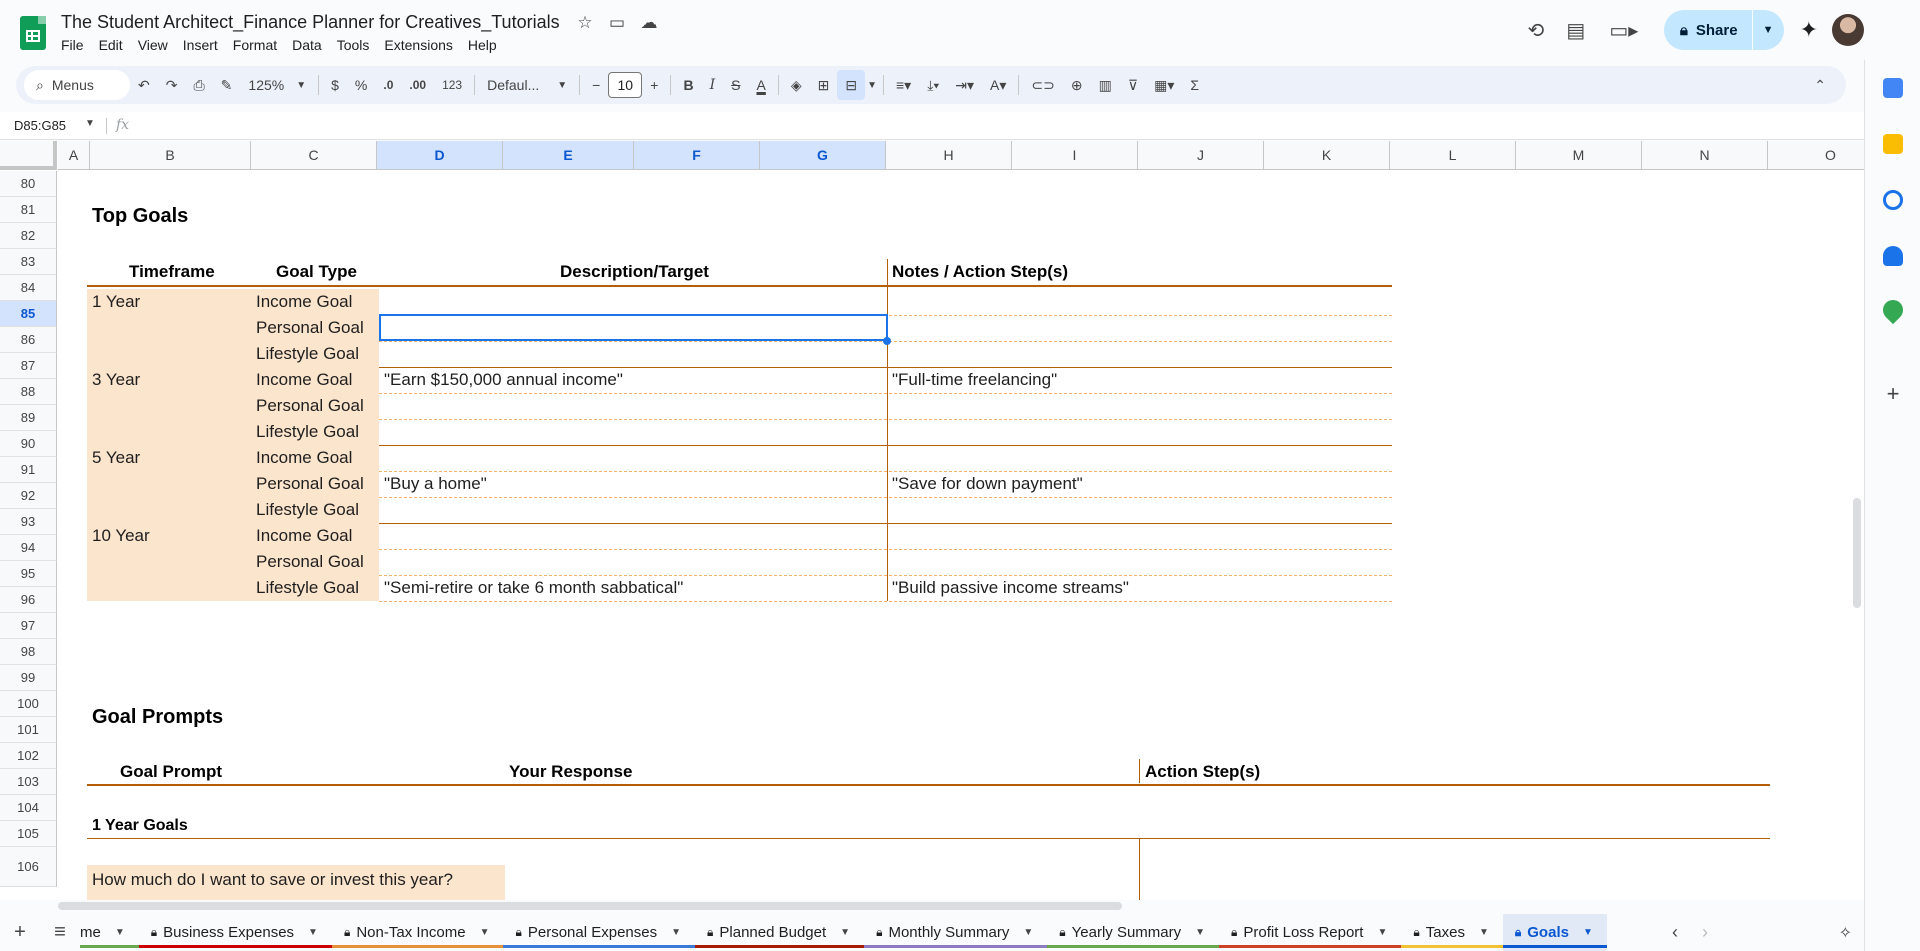  Describe the element at coordinates (121, 536) in the screenshot. I see `timeframe-cell: 10 Year` at that location.